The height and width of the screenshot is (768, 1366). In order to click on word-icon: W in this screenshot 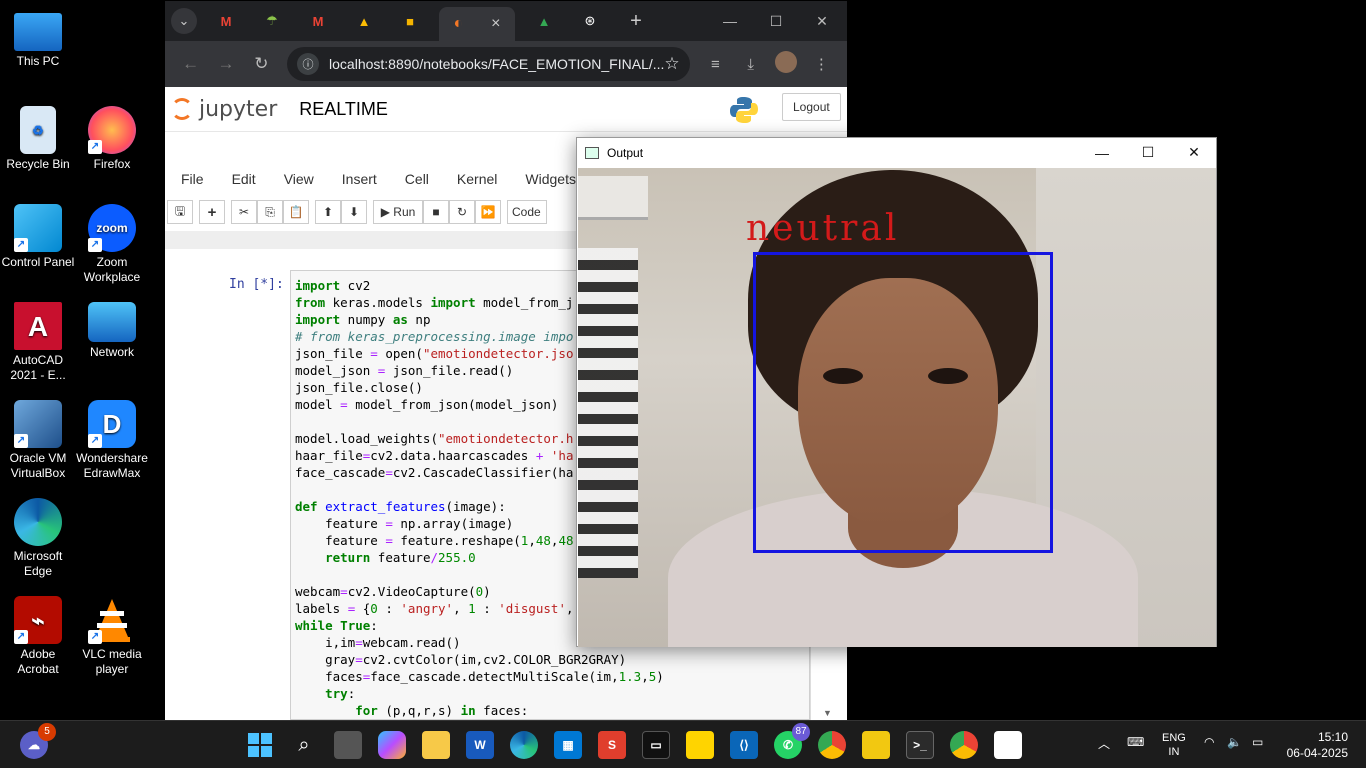, I will do `click(480, 745)`.